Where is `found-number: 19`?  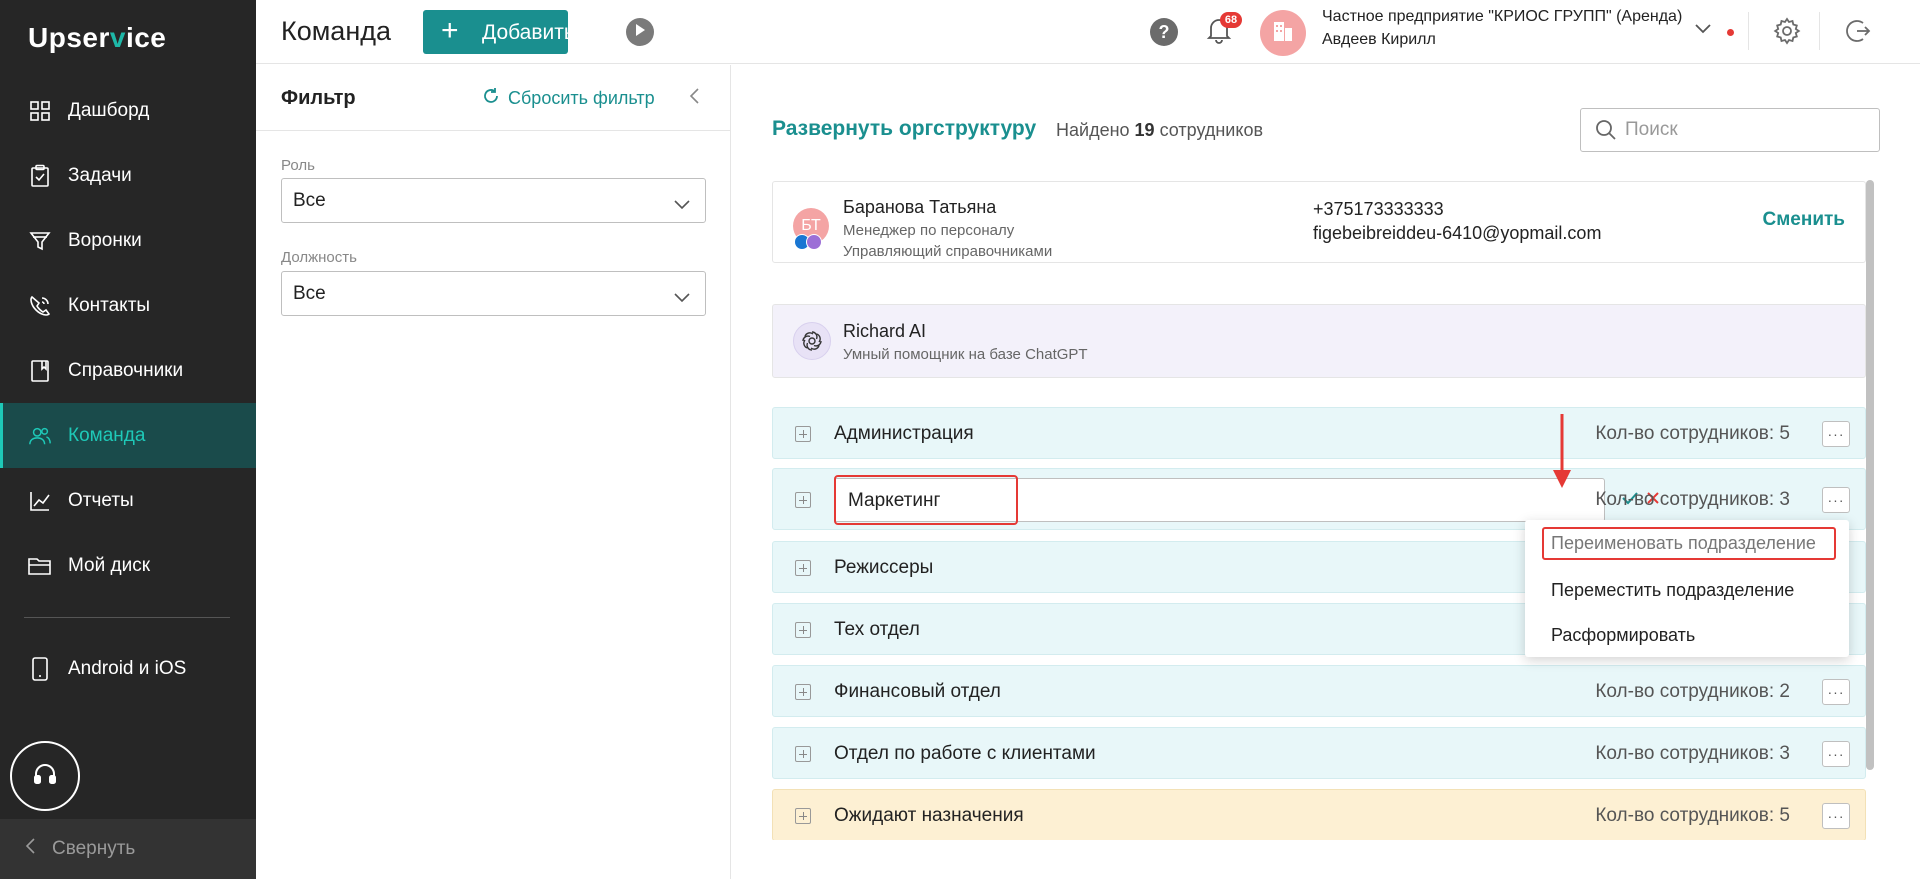 found-number: 19 is located at coordinates (1144, 130).